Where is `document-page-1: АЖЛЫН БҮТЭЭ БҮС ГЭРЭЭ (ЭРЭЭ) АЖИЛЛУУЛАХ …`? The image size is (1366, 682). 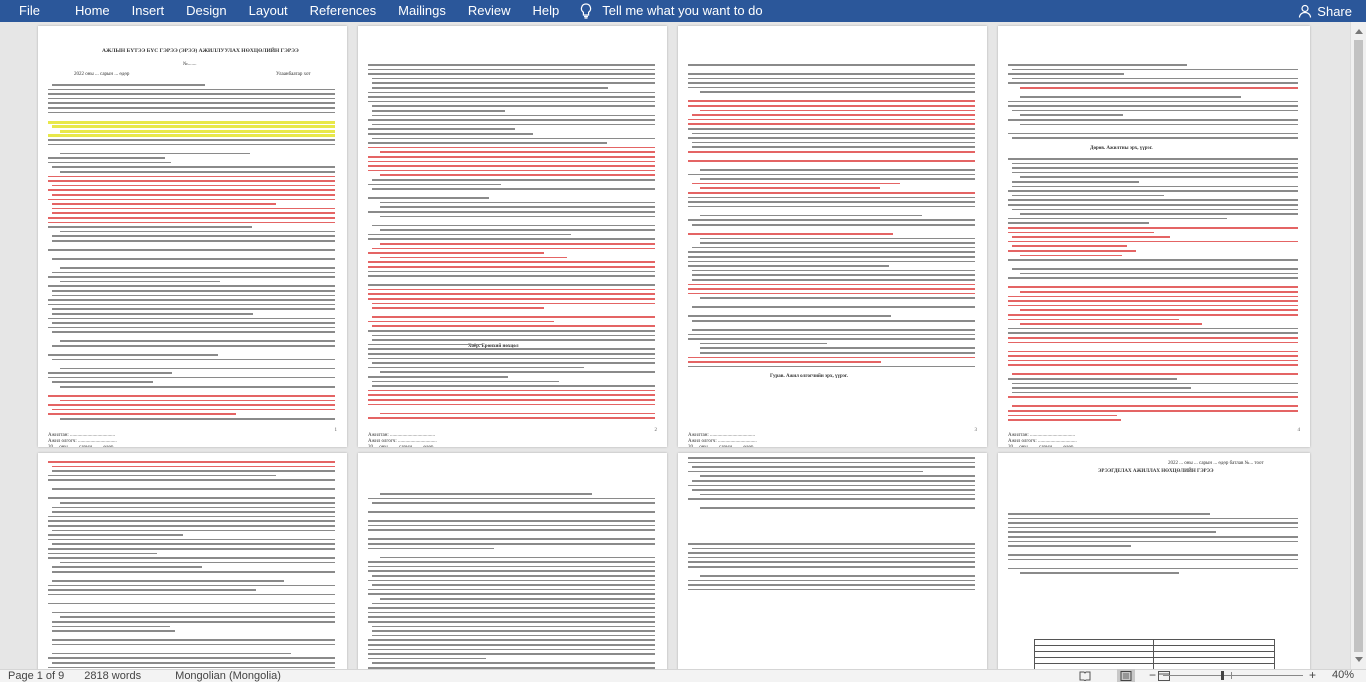
document-page-1: АЖЛЫН БҮТЭЭ БҮС ГЭРЭЭ (ЭРЭЭ) АЖИЛЛУУЛАХ … is located at coordinates (192, 236).